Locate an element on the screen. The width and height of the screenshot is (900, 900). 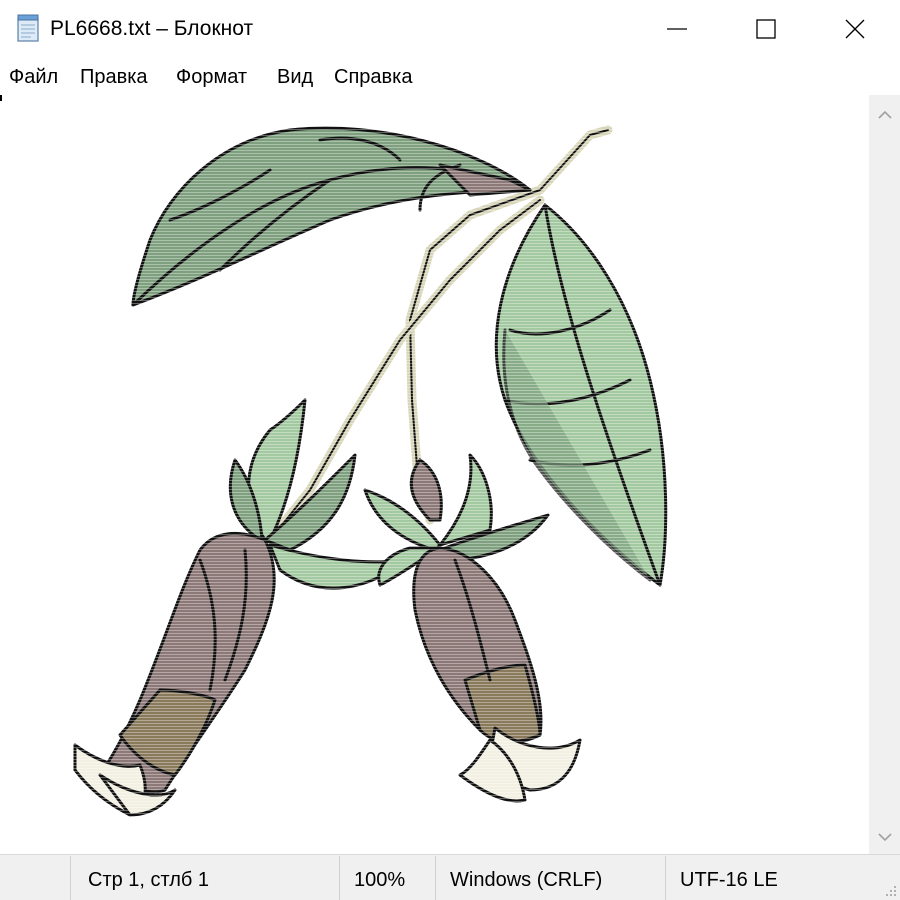
vertical-scrollbar is located at coordinates (884, 474).